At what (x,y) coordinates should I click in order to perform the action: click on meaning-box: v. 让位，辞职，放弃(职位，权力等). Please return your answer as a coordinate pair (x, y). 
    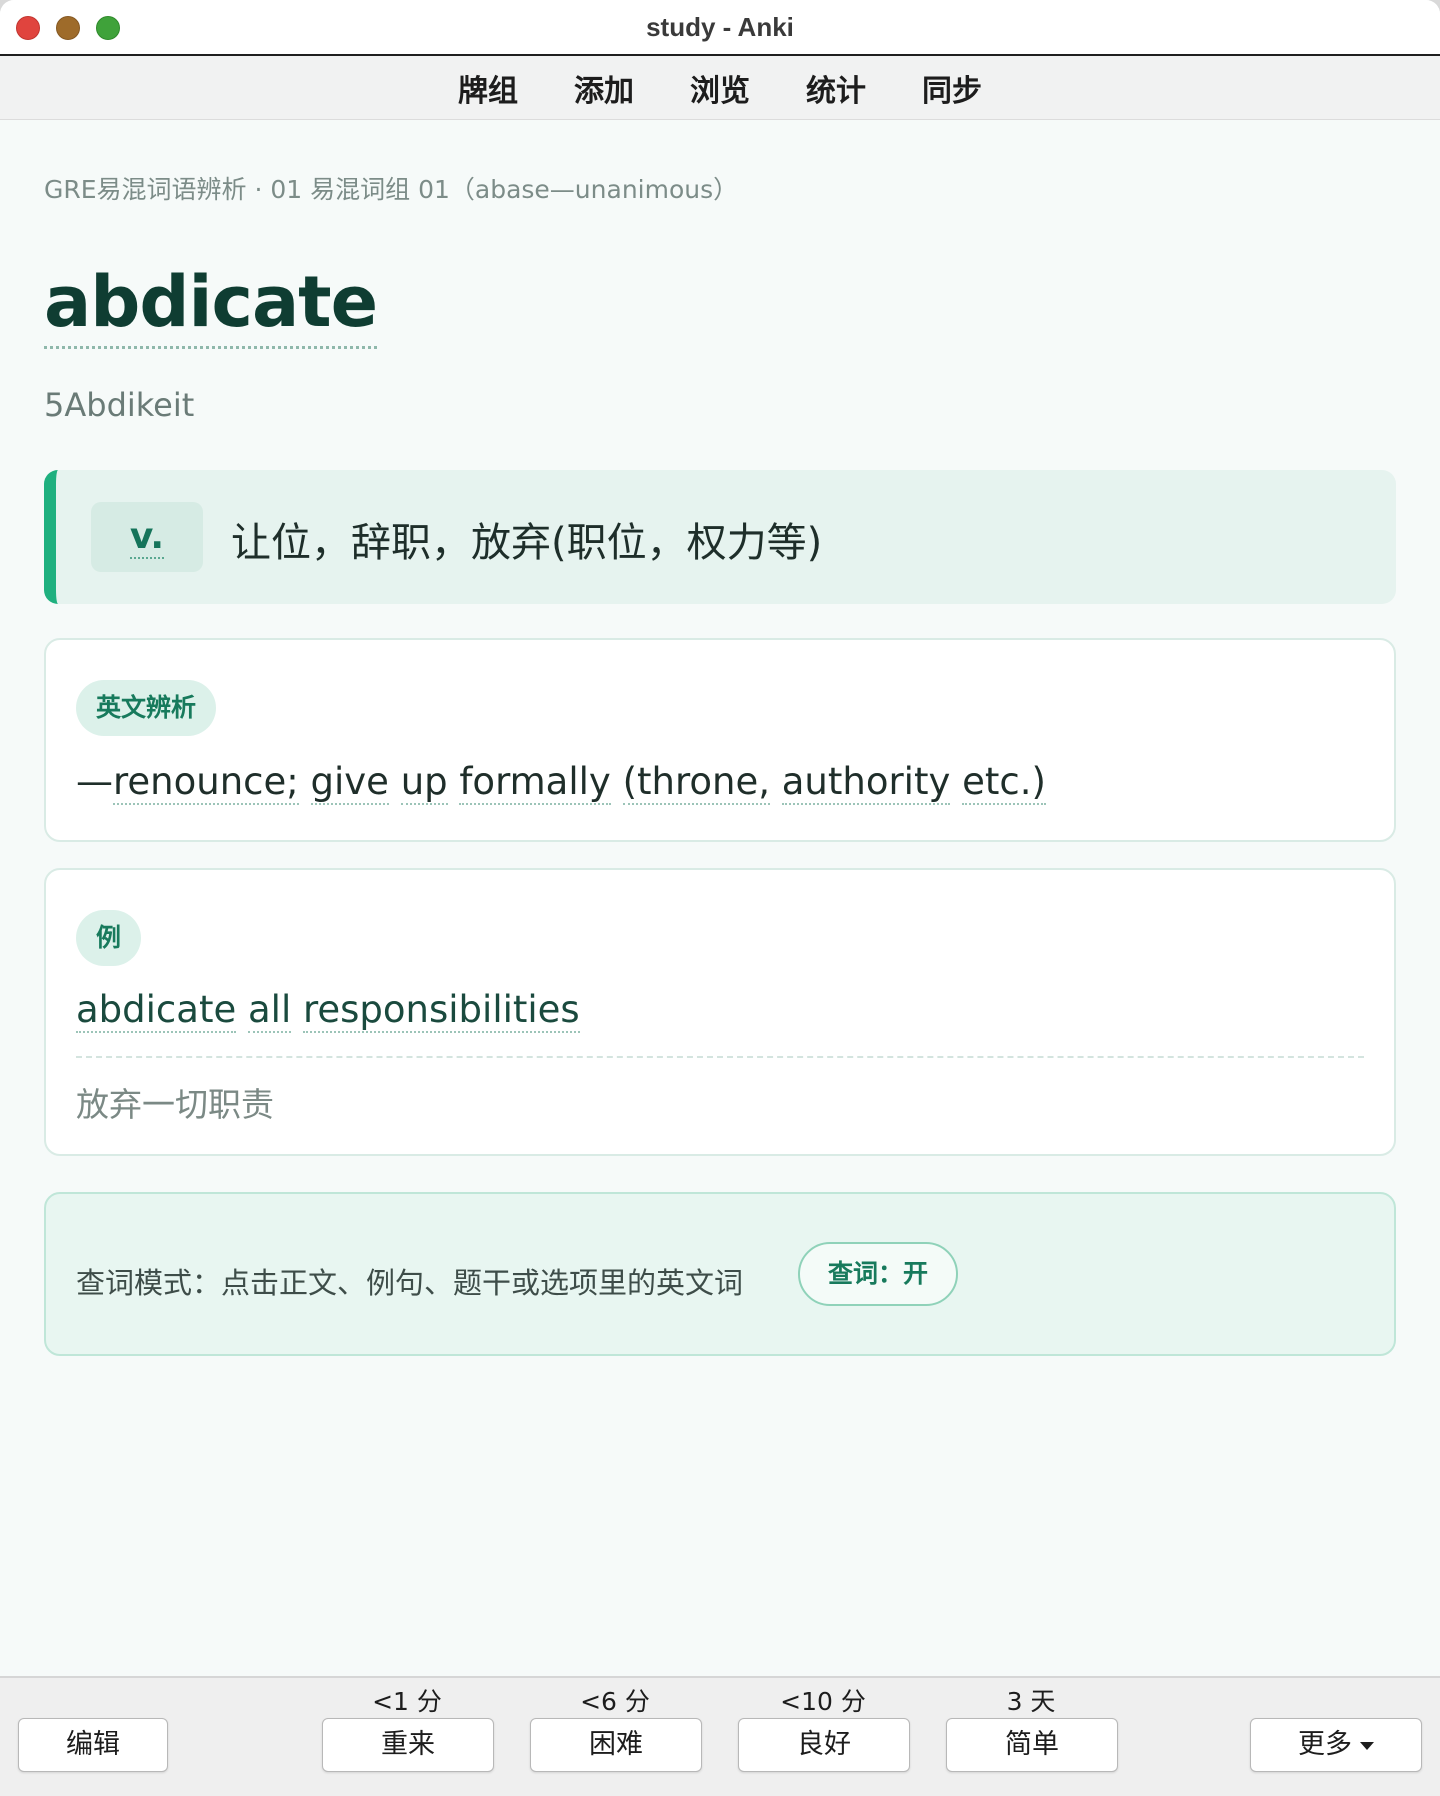
    Looking at the image, I should click on (720, 537).